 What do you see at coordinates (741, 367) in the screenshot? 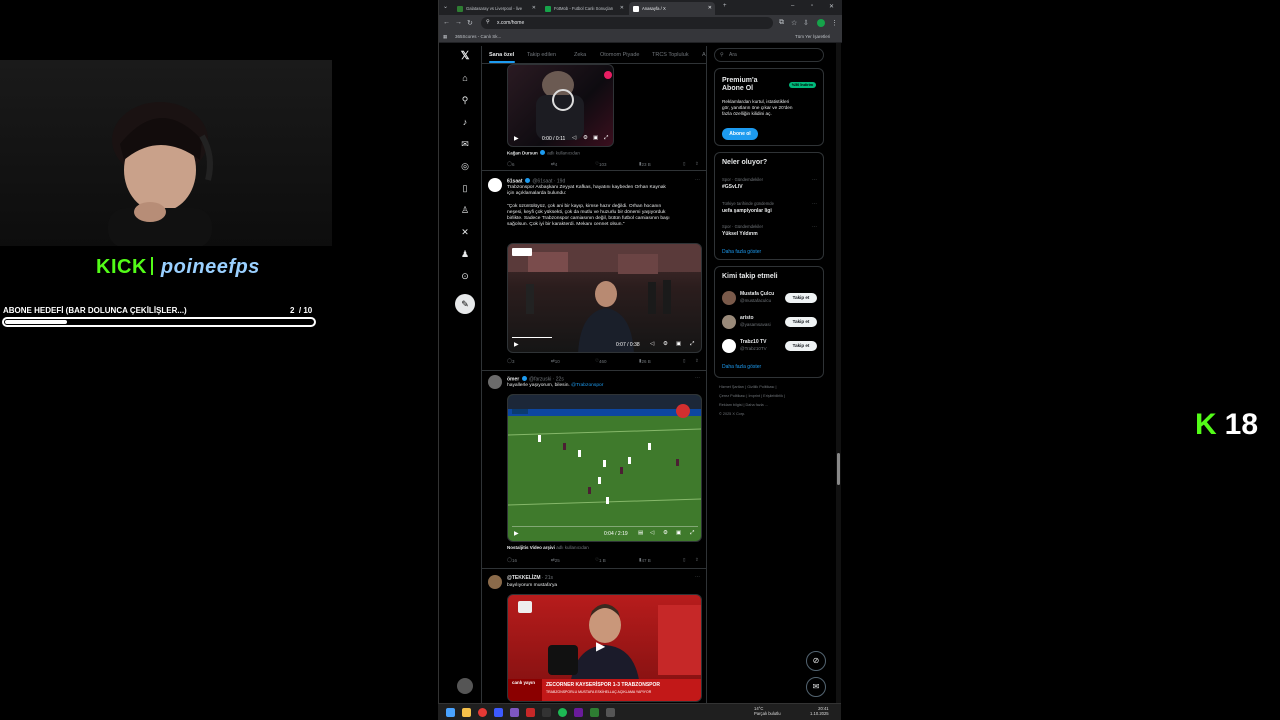
I see `show-more-follow-link: Daha fazla göster` at bounding box center [741, 367].